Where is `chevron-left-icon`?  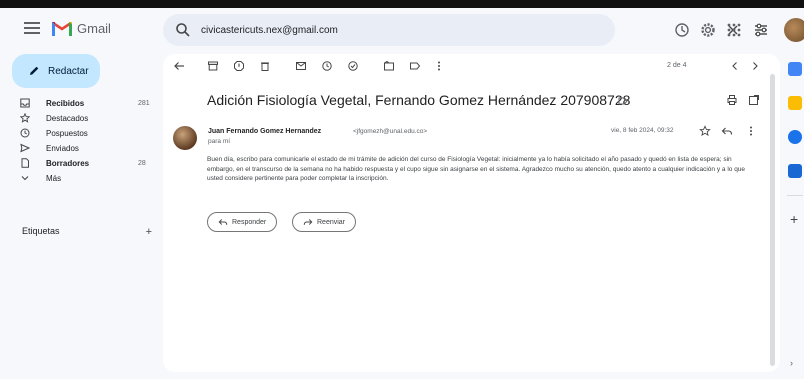 chevron-left-icon is located at coordinates (735, 66).